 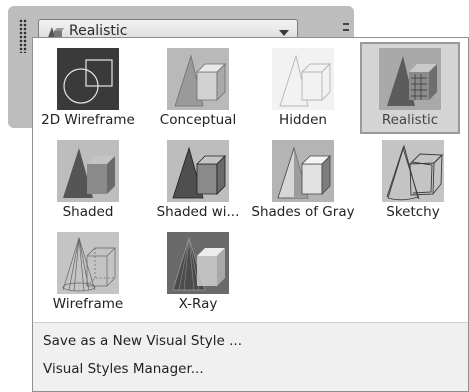 I want to click on style-label: Realistic, so click(x=410, y=120).